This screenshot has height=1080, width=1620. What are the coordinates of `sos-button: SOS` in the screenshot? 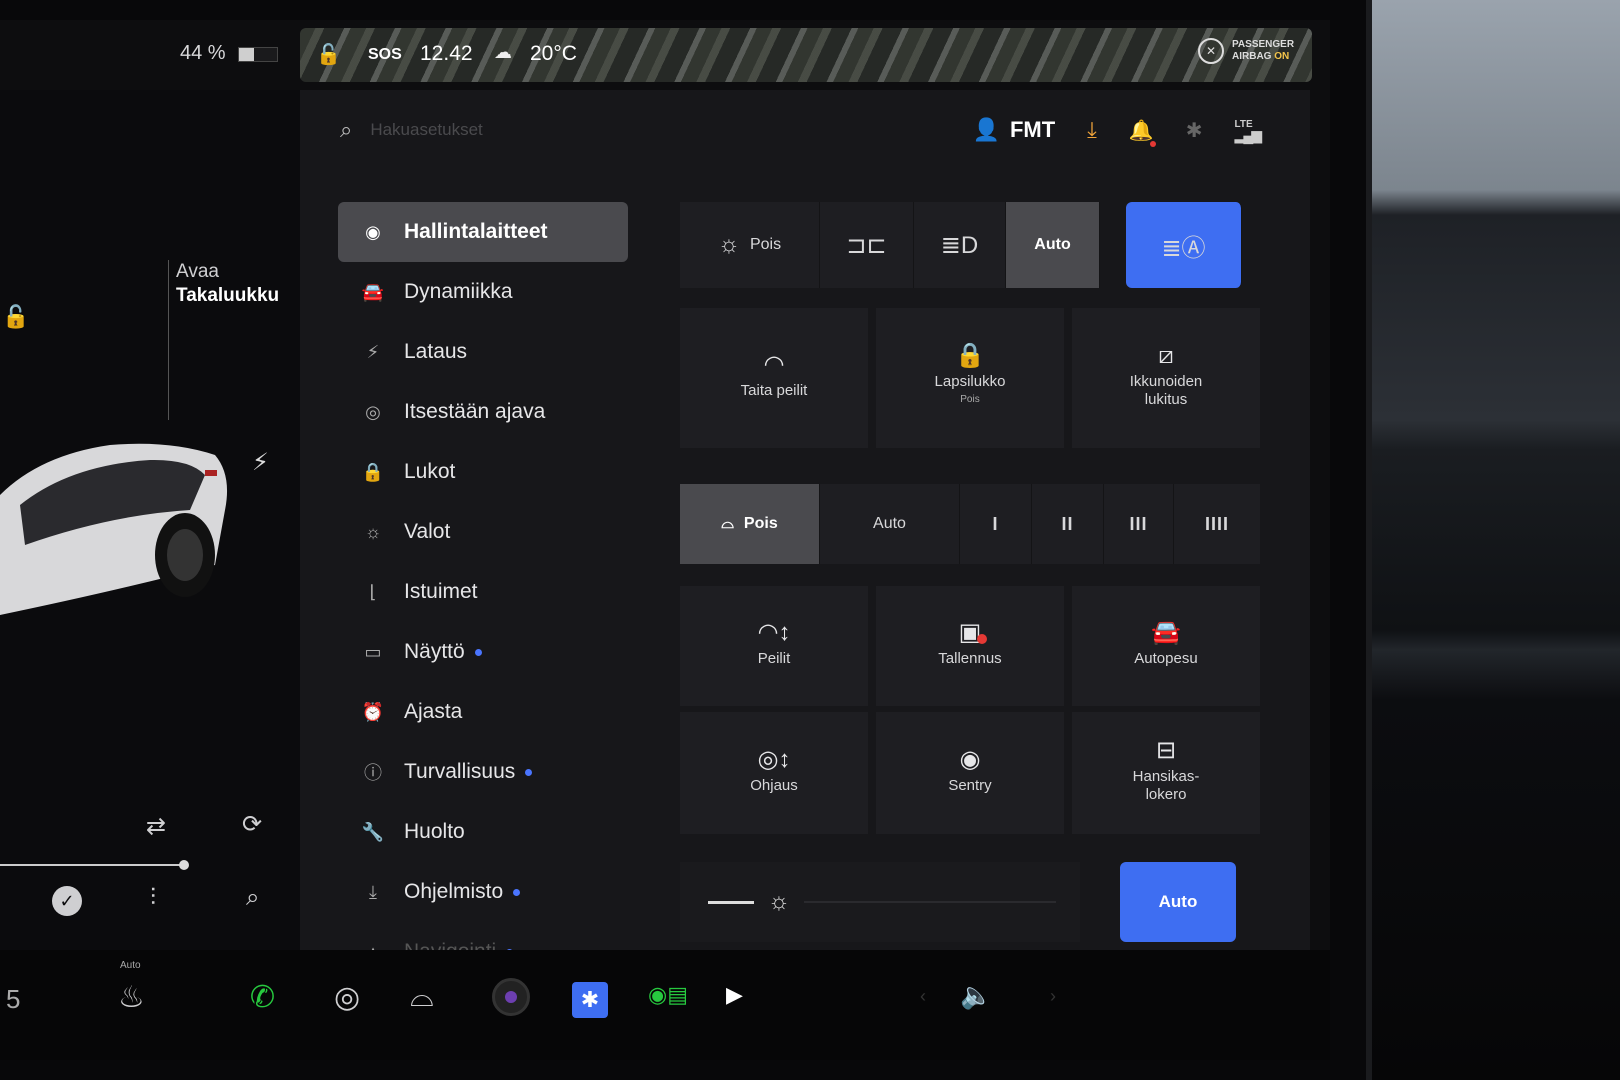 It's located at (385, 55).